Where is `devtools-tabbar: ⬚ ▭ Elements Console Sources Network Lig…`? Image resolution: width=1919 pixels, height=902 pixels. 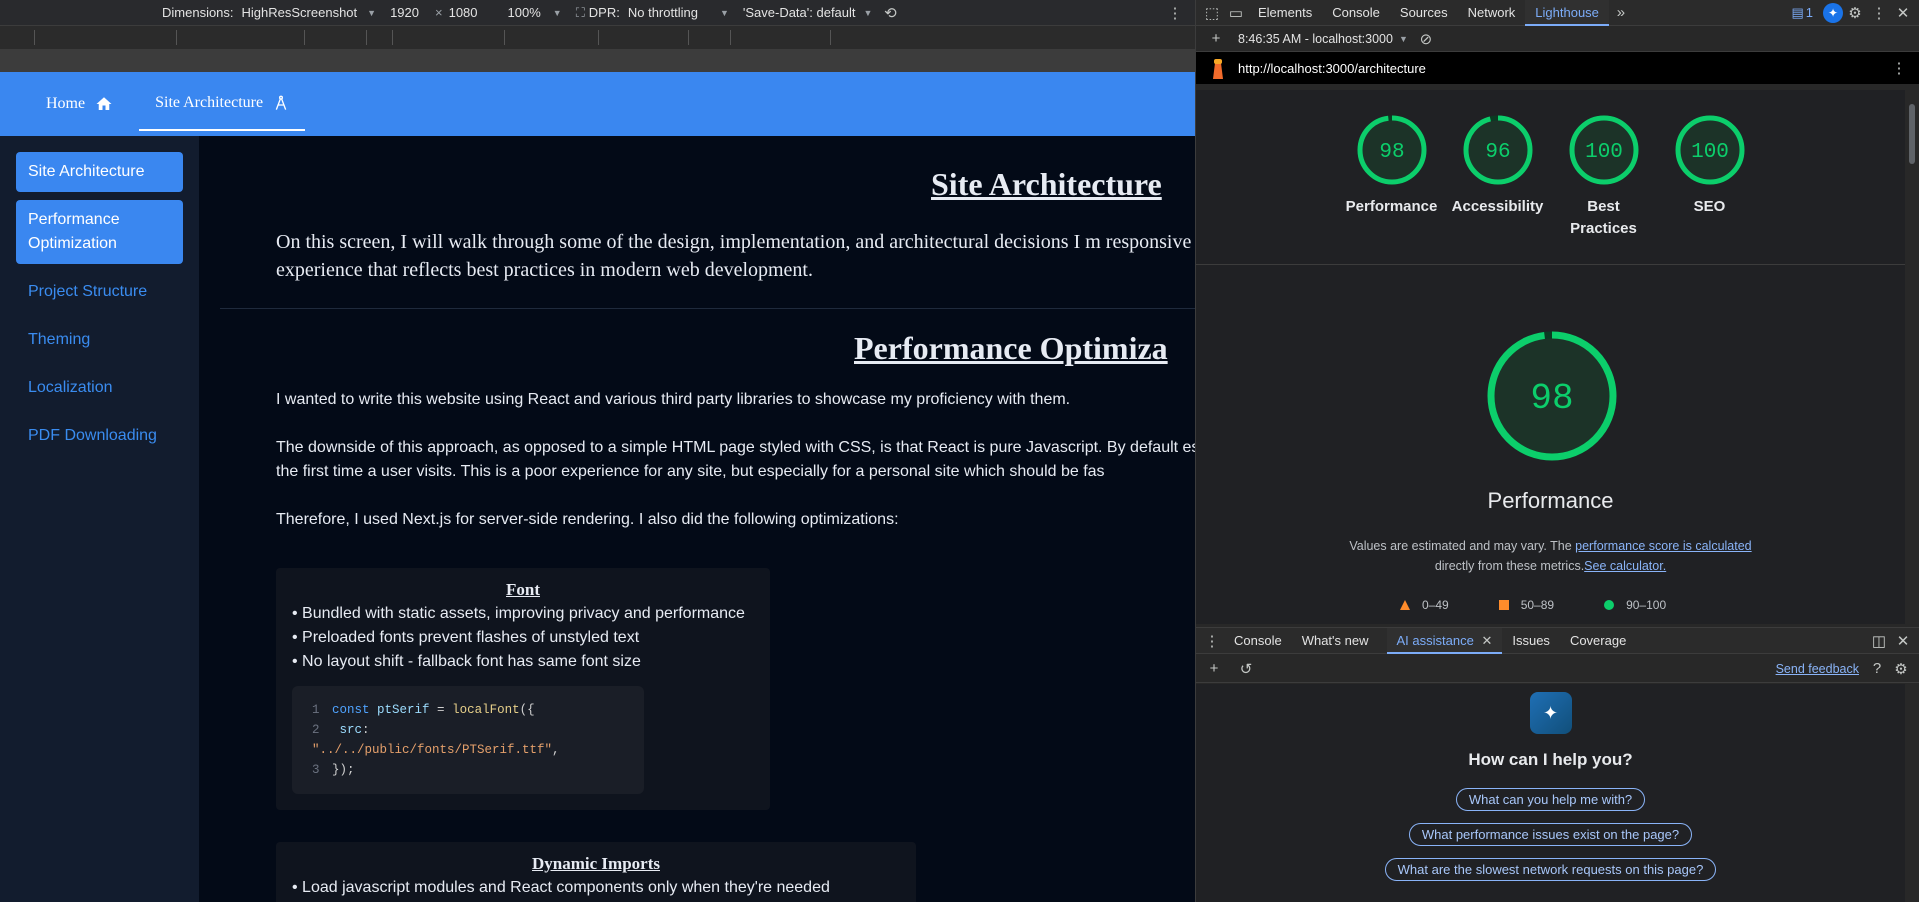 devtools-tabbar: ⬚ ▭ Elements Console Sources Network Lig… is located at coordinates (1557, 13).